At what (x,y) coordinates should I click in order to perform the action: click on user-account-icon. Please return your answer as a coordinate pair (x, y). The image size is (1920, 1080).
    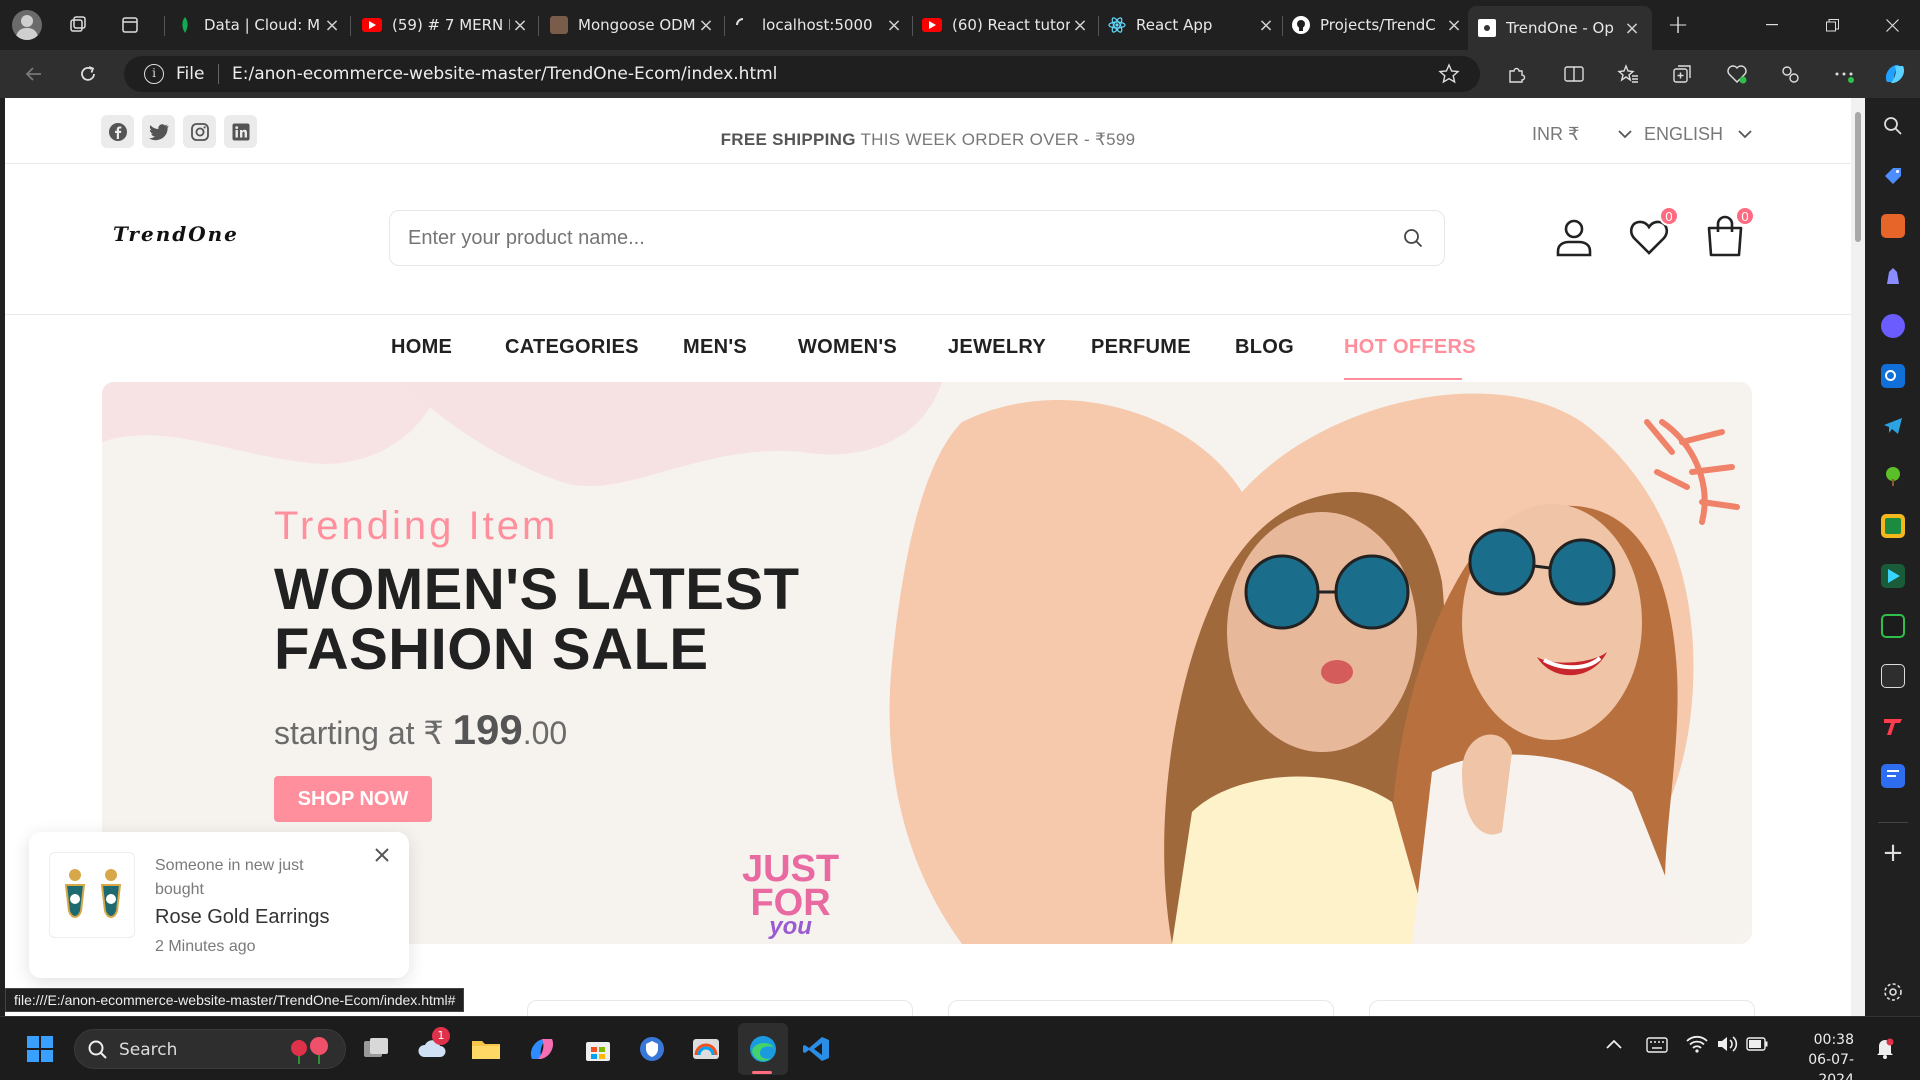
    Looking at the image, I should click on (1574, 237).